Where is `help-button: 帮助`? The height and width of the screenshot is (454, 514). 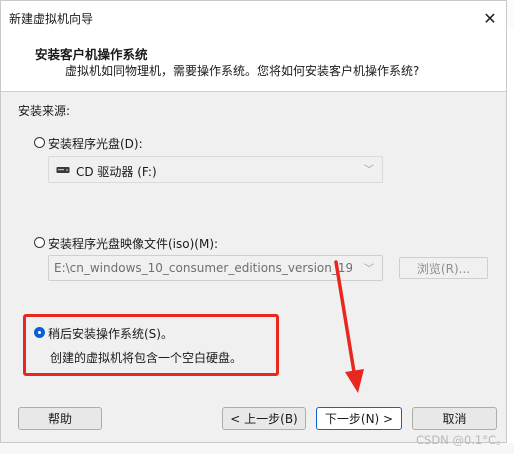 help-button: 帮助 is located at coordinates (60, 418).